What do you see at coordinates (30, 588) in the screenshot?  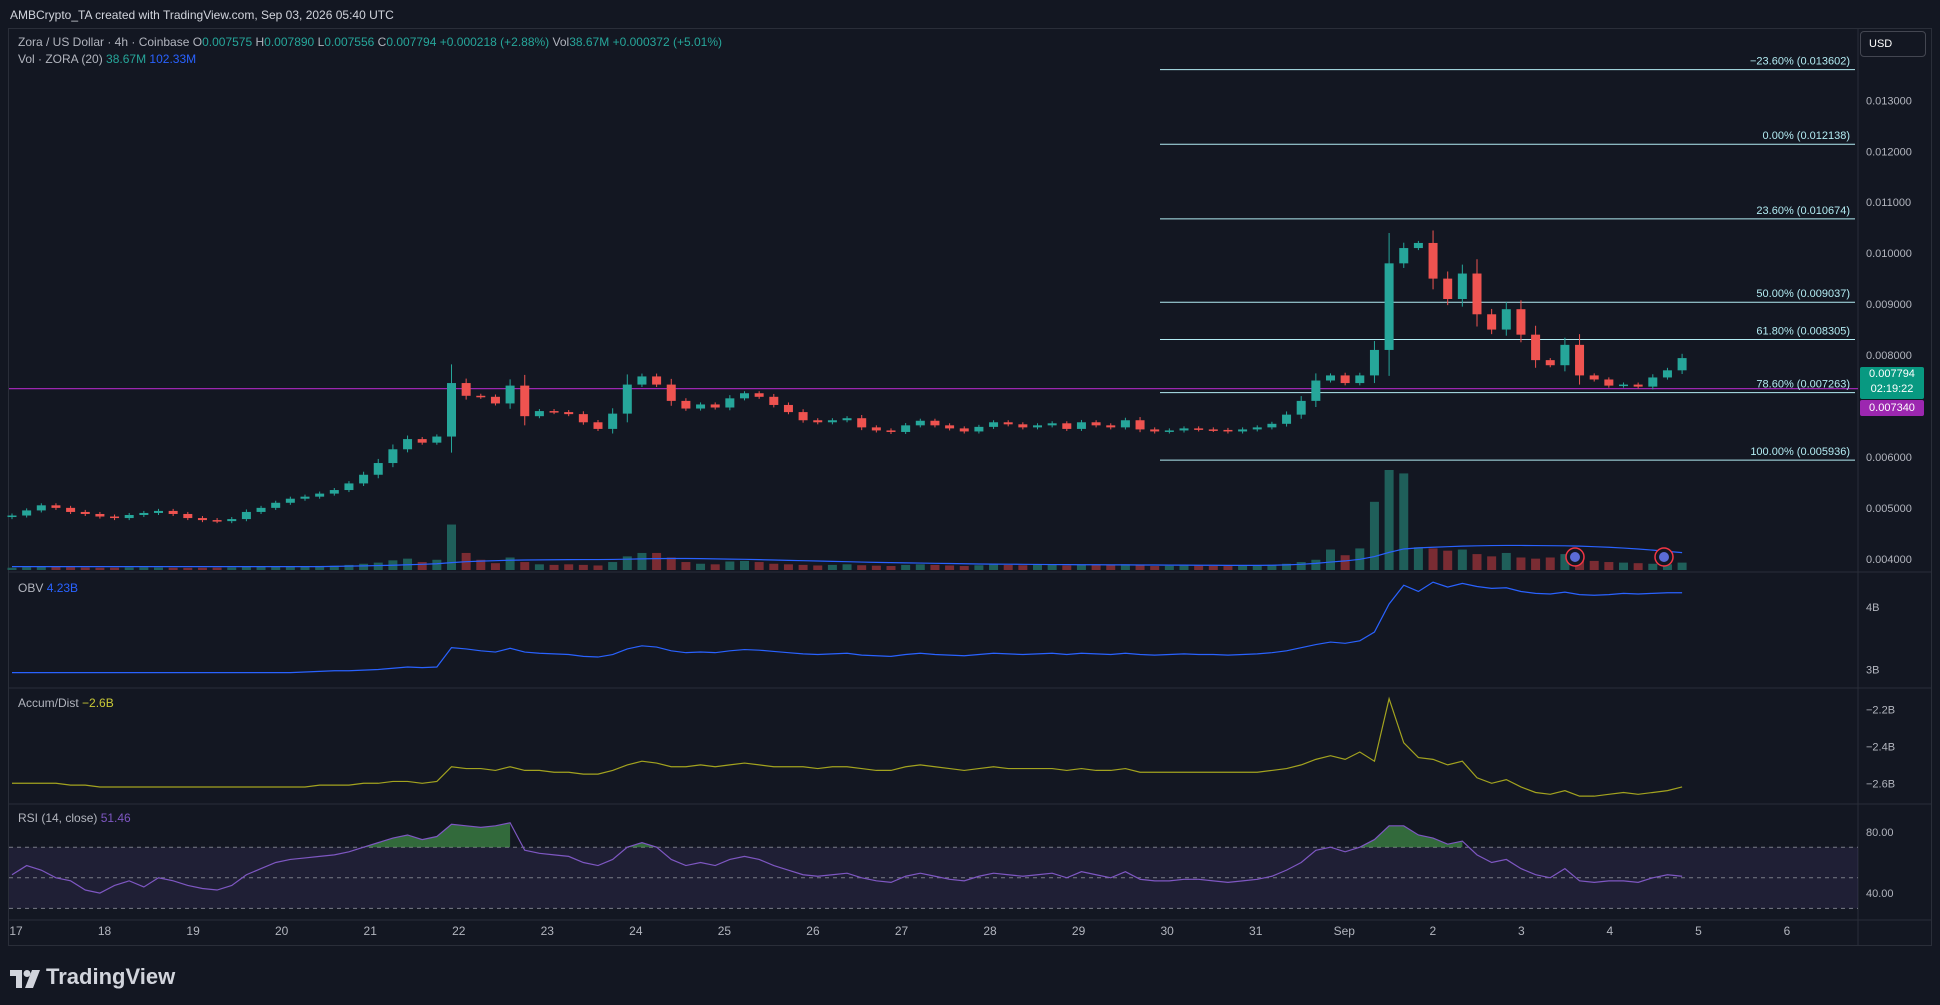 I see `obv-label: OBV` at bounding box center [30, 588].